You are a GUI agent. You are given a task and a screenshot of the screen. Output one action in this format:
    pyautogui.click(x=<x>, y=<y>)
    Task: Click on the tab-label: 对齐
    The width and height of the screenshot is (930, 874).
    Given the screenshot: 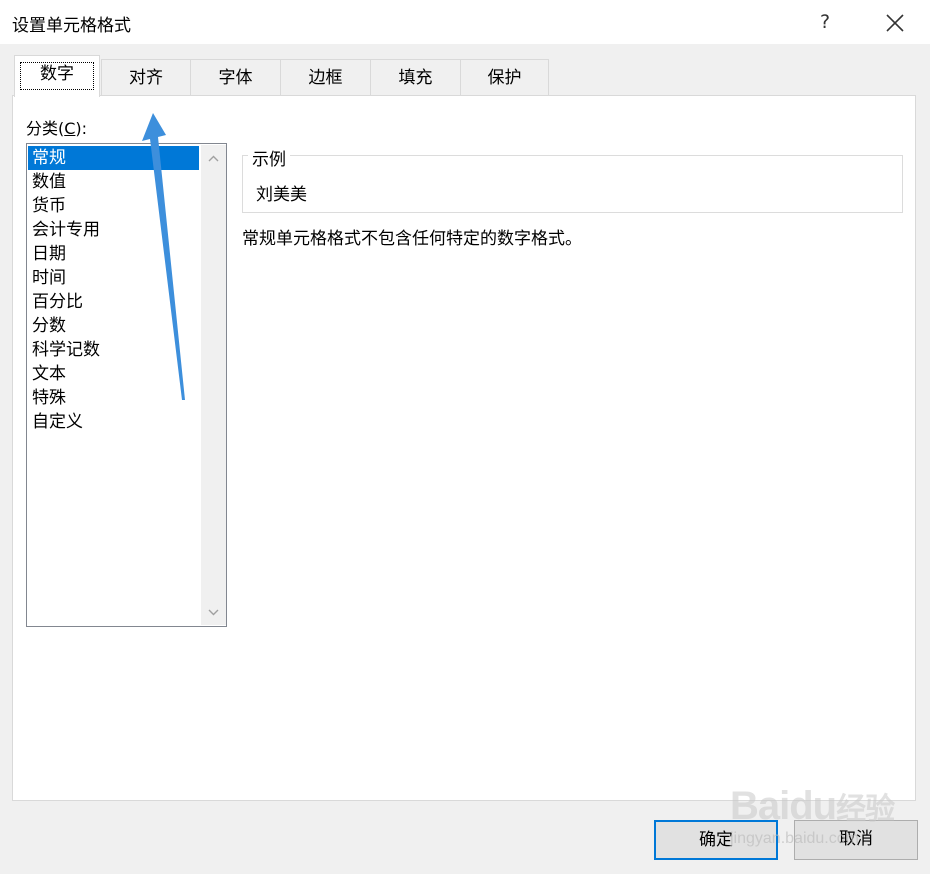 What is the action you would take?
    pyautogui.click(x=146, y=78)
    